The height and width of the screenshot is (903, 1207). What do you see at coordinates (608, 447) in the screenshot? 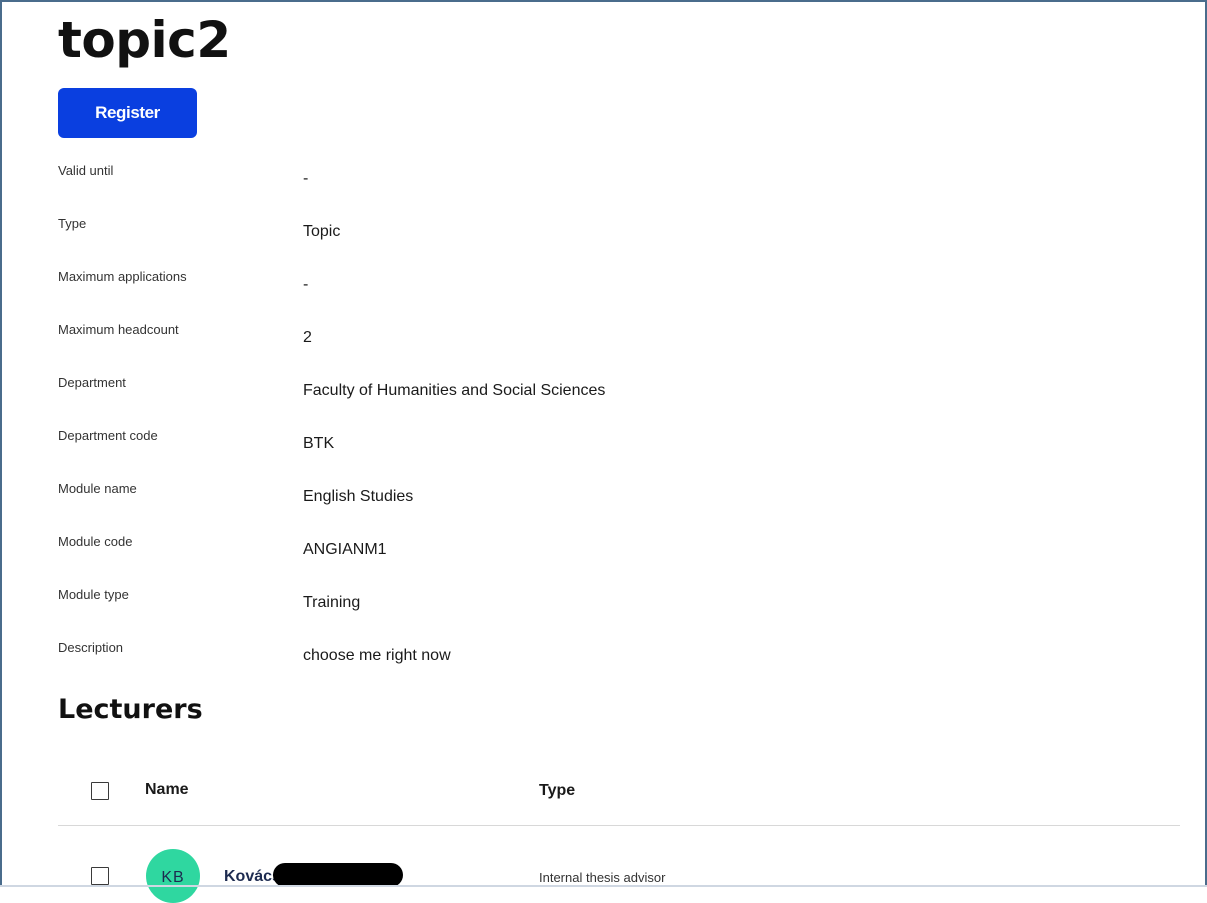
I see `detail-row-department-code: Department code BTK` at bounding box center [608, 447].